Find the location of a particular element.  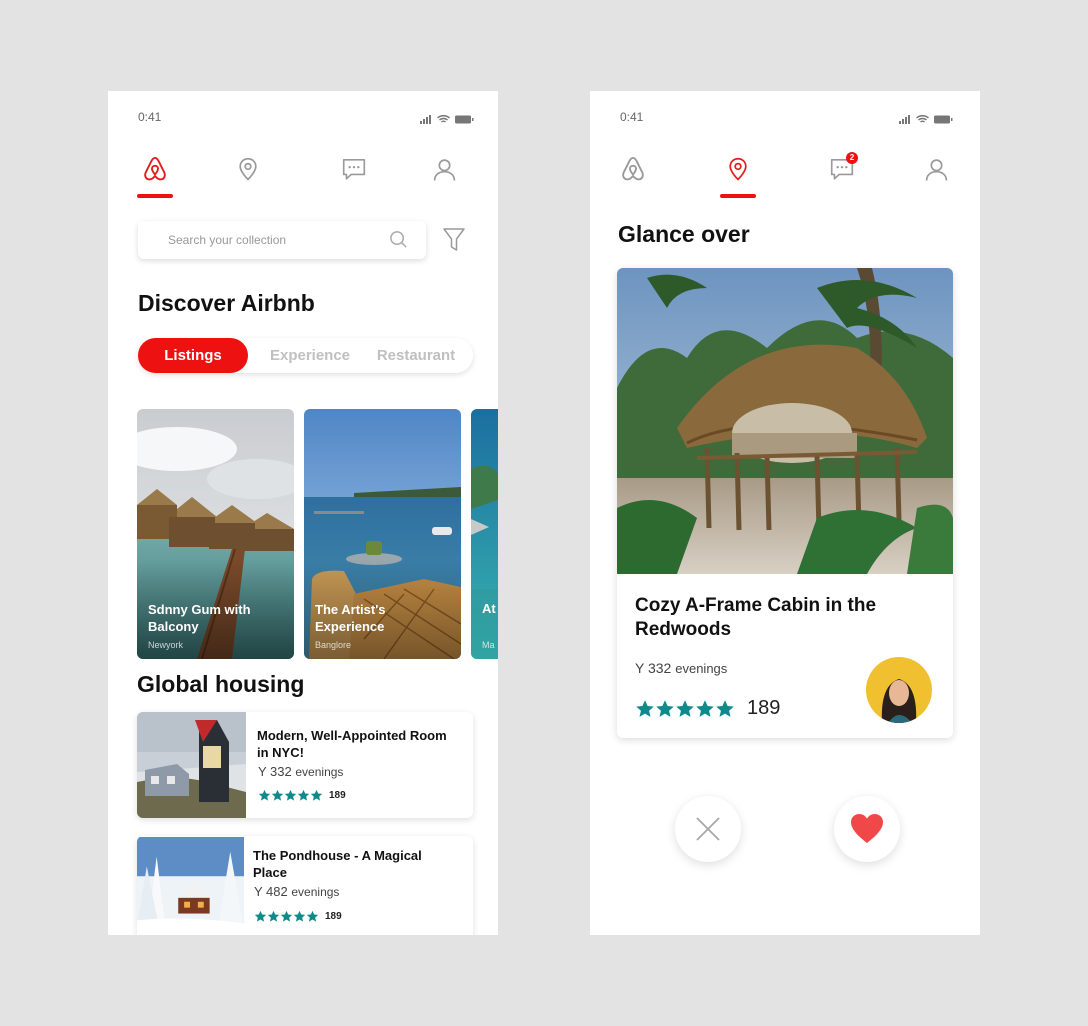

section-heading: Global housing is located at coordinates (221, 684).